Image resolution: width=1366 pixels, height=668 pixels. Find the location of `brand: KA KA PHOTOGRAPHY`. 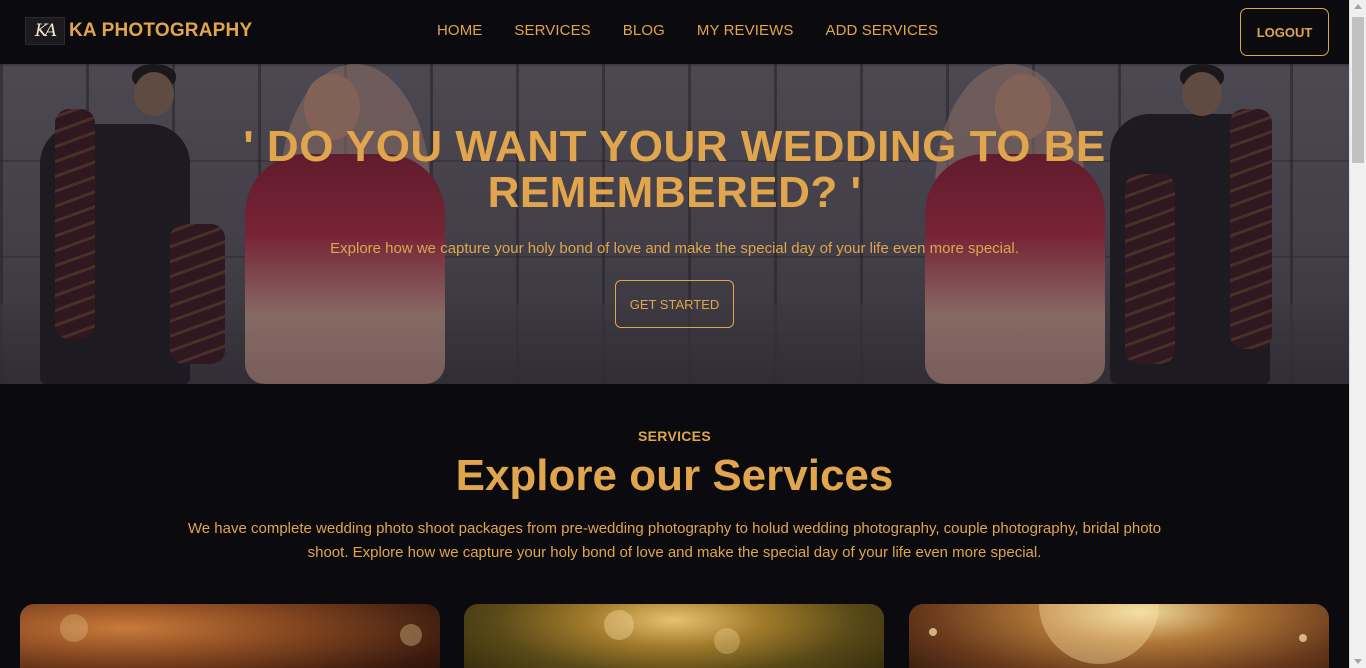

brand: KA KA PHOTOGRAPHY is located at coordinates (138, 31).